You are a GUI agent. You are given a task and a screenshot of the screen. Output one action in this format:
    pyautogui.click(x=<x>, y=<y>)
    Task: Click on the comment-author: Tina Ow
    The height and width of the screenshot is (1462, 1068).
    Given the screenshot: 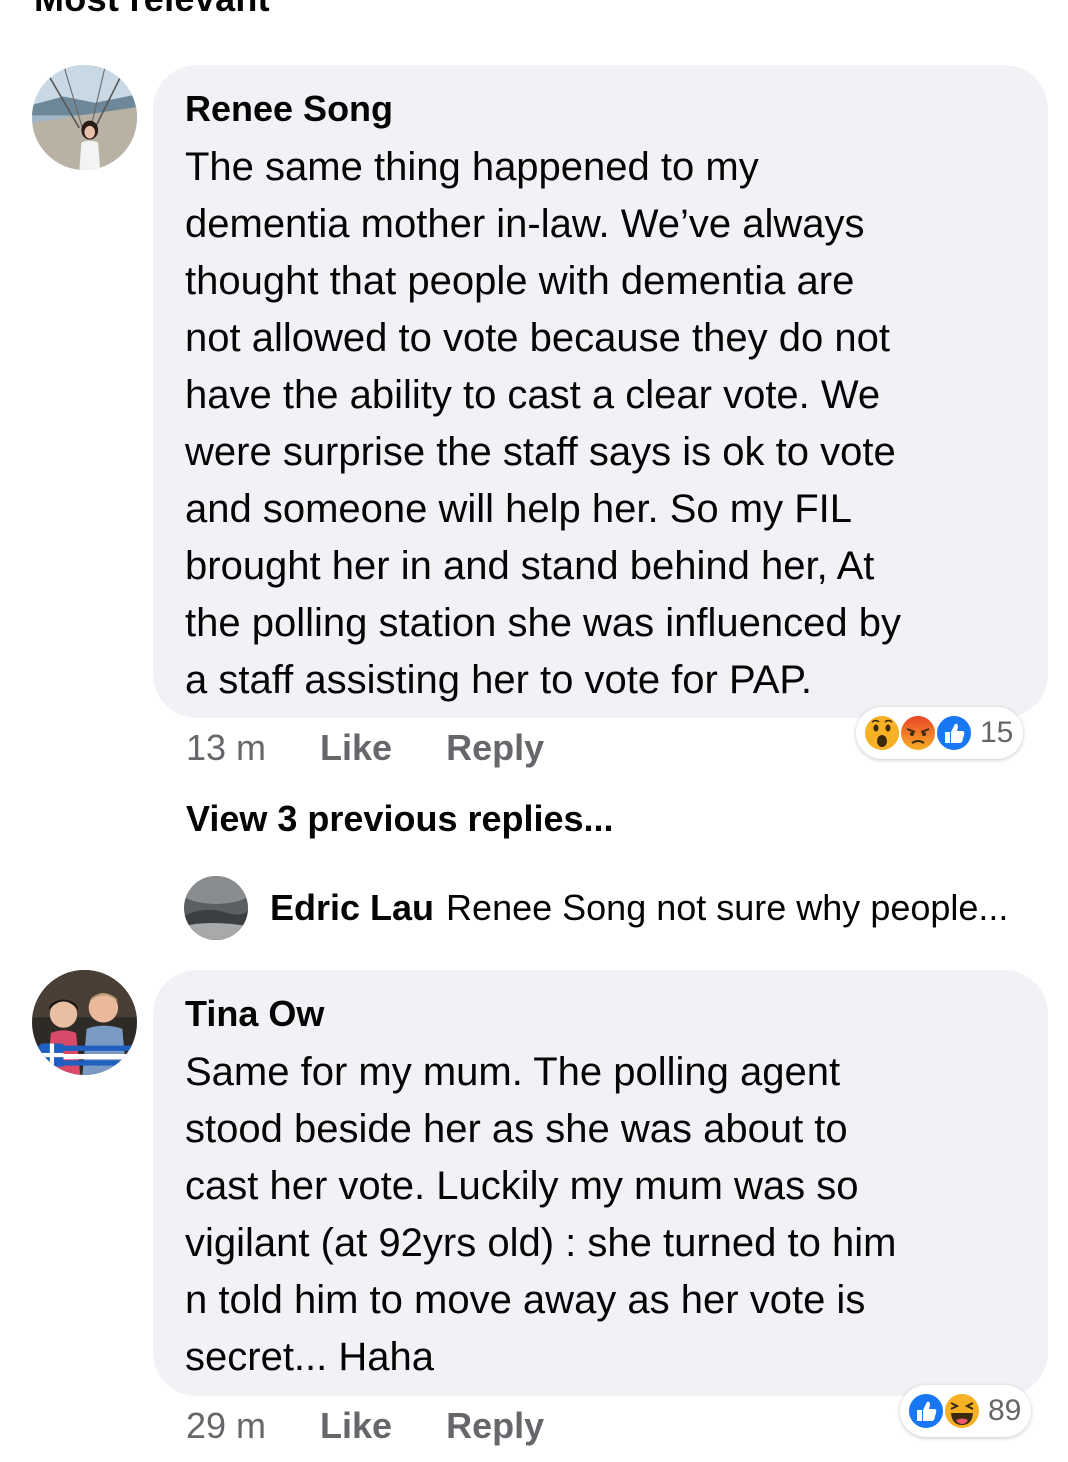 What is the action you would take?
    pyautogui.click(x=602, y=1014)
    